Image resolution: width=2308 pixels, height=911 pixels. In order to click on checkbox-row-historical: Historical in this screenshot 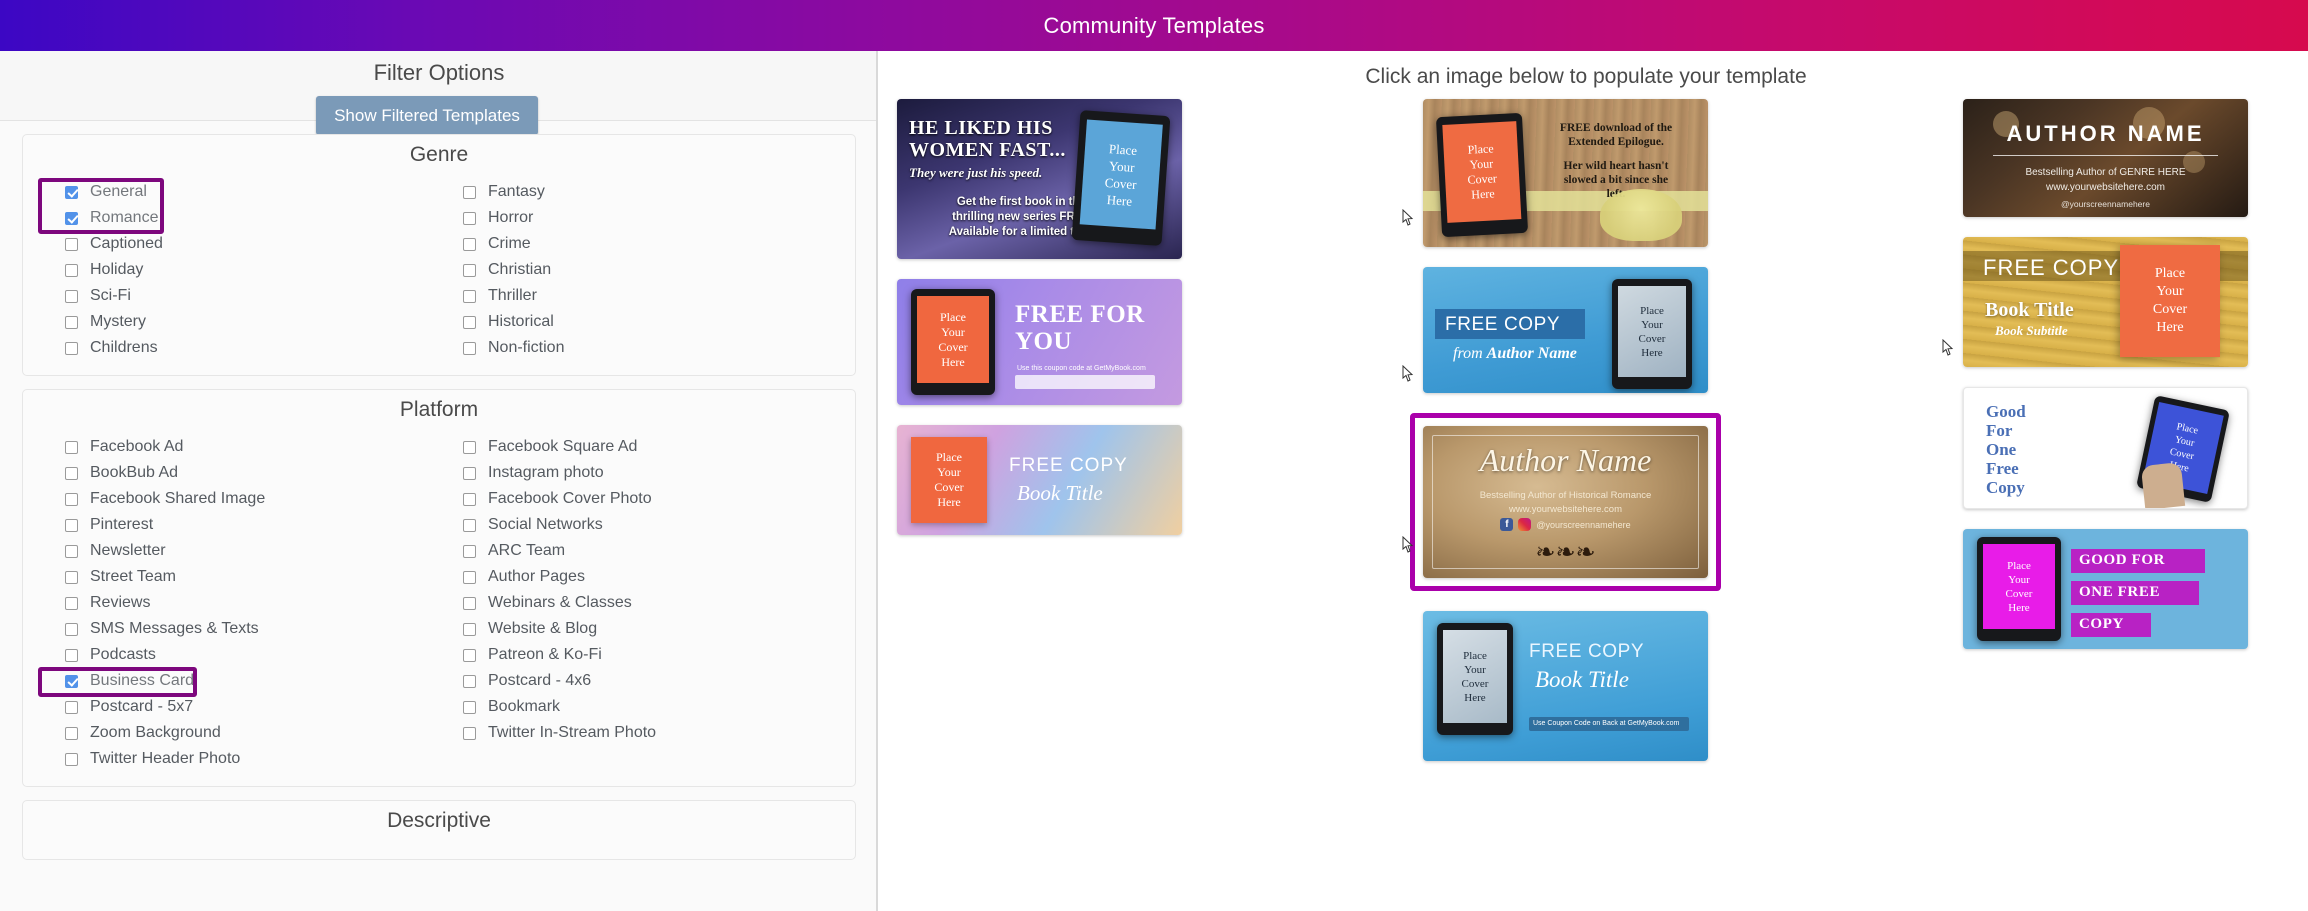, I will do `click(638, 322)`.